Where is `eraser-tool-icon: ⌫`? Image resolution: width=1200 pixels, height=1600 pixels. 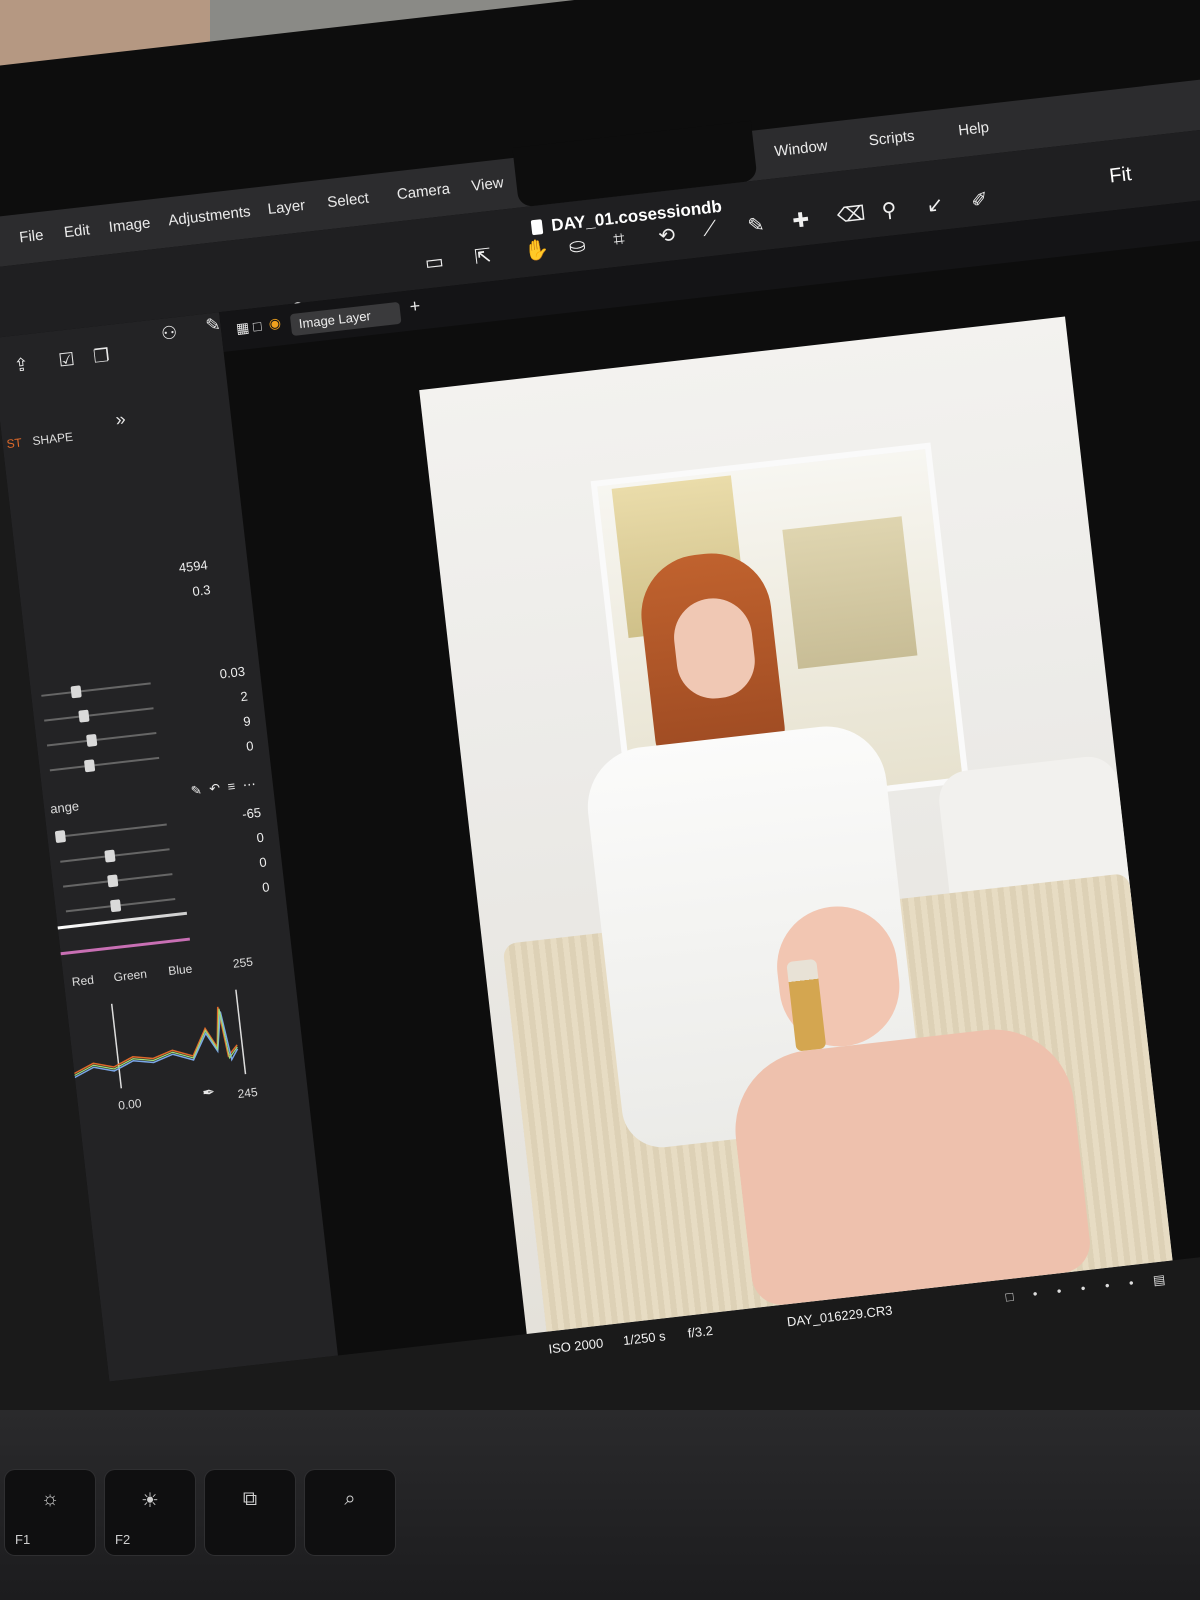
eraser-tool-icon: ⌫ is located at coordinates (851, 215).